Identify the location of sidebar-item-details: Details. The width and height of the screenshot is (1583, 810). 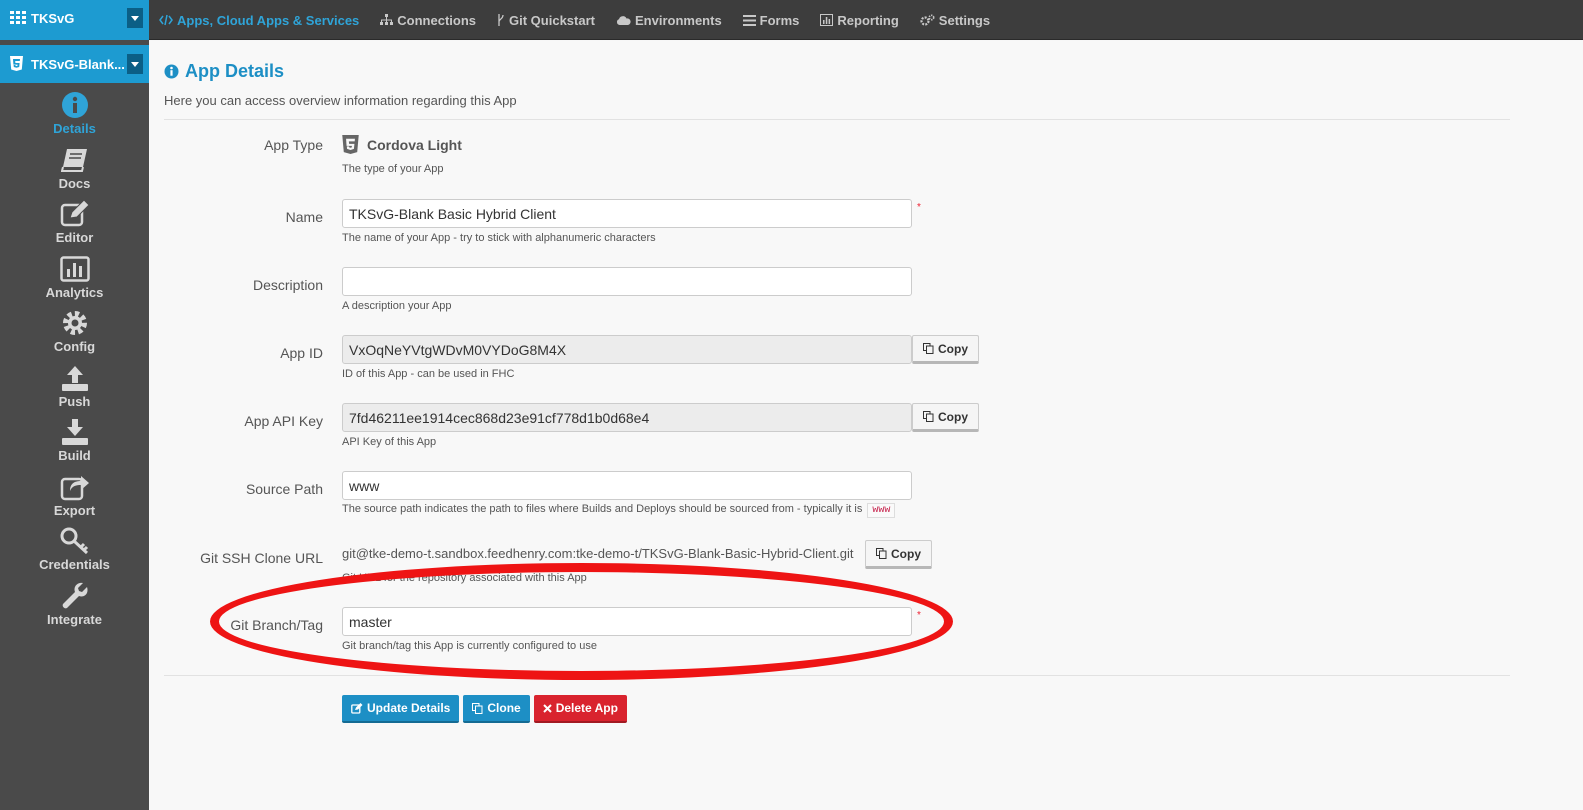
(74, 116).